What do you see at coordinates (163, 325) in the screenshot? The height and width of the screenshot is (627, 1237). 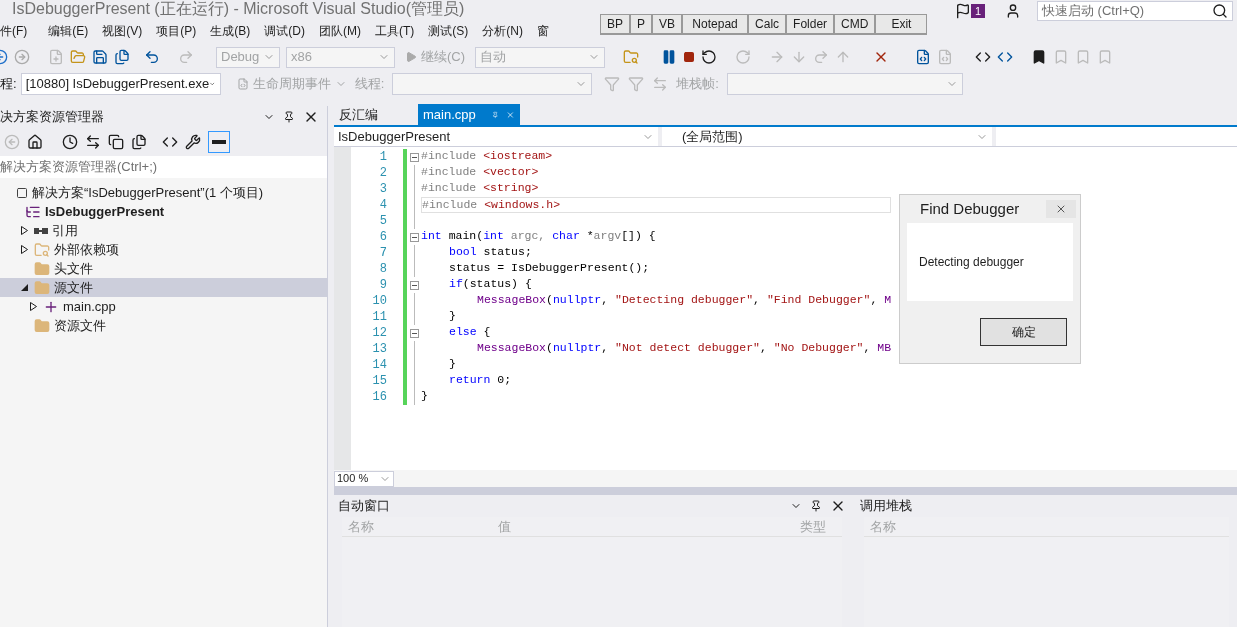 I see `tree-item: 资源文件` at bounding box center [163, 325].